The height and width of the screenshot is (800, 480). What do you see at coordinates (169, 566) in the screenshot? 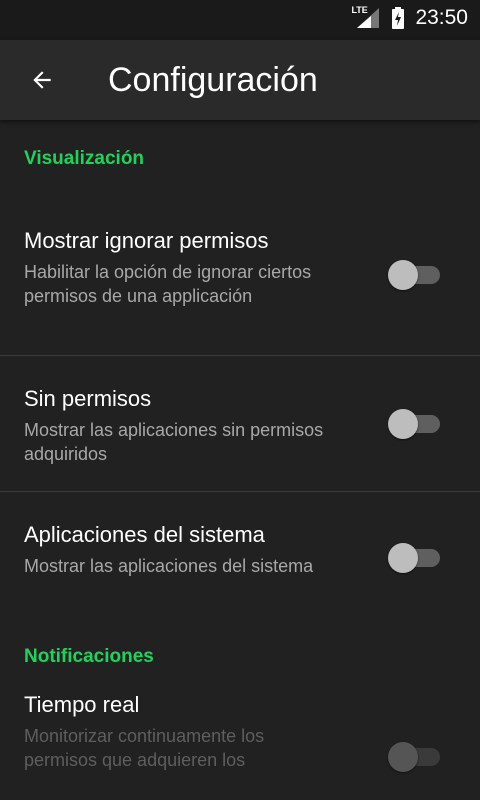
I see `pref-summary: Mostrar las aplicaciones del sistema` at bounding box center [169, 566].